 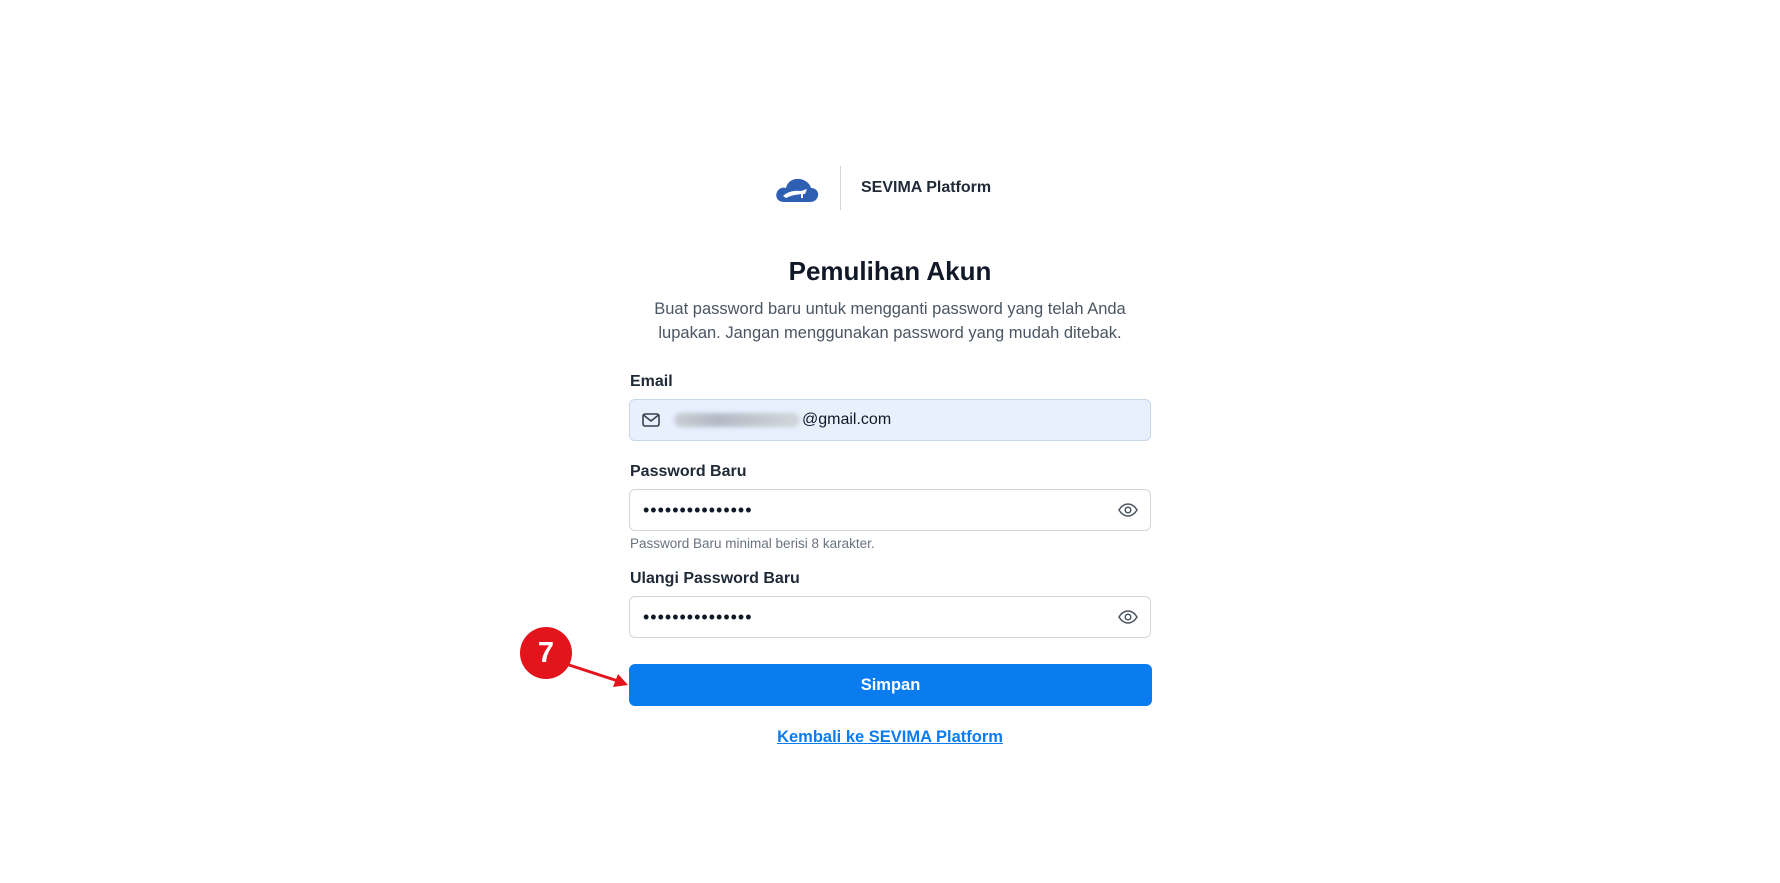 I want to click on new-password-field: •••••••••••••••, so click(x=890, y=510).